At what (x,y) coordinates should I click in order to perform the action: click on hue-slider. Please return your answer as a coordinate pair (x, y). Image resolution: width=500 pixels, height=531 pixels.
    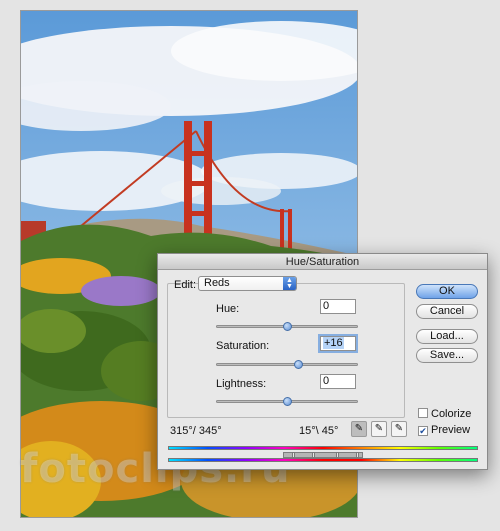
    Looking at the image, I should click on (287, 326).